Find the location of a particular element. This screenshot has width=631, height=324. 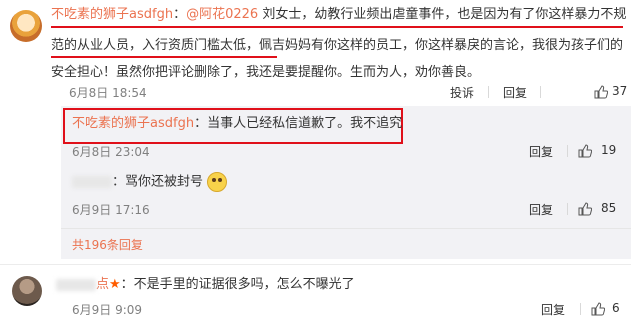

comment-text: 点★：不是手里的证据很多吗，怎么不曝光了 is located at coordinates (205, 285).